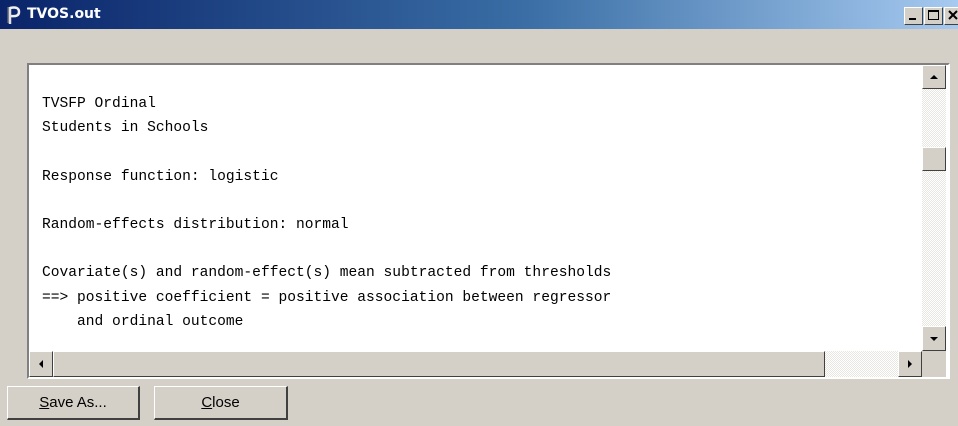  I want to click on vertical-scroll-thumb, so click(934, 158).